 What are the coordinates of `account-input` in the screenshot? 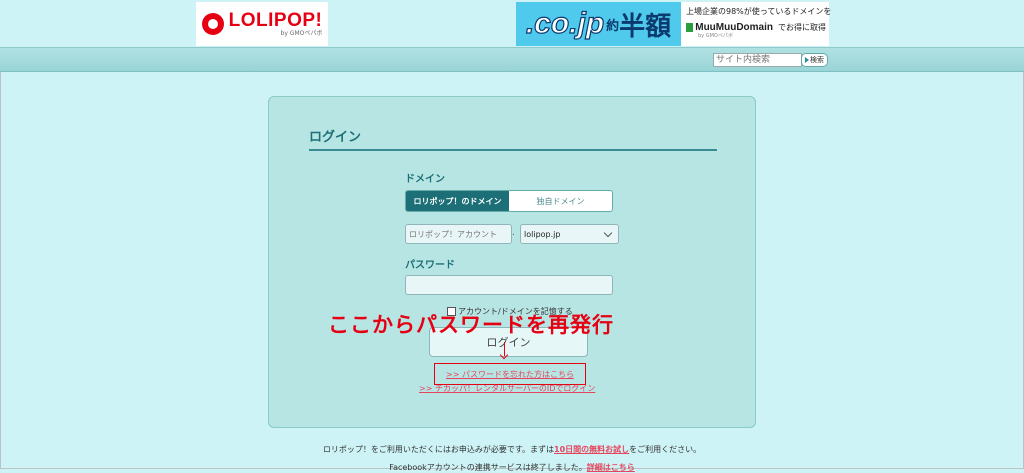 It's located at (458, 234).